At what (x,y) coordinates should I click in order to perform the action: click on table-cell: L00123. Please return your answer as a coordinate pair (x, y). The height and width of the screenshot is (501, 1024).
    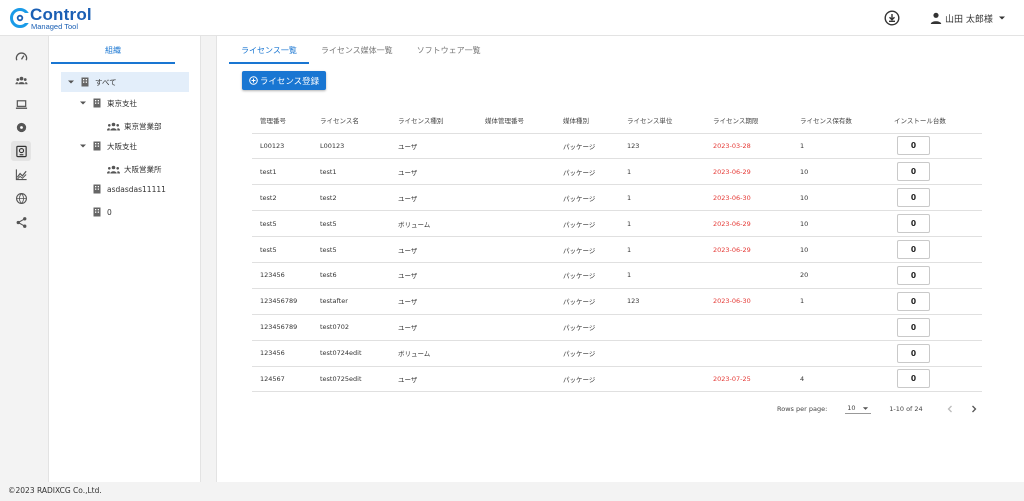
    Looking at the image, I should click on (282, 146).